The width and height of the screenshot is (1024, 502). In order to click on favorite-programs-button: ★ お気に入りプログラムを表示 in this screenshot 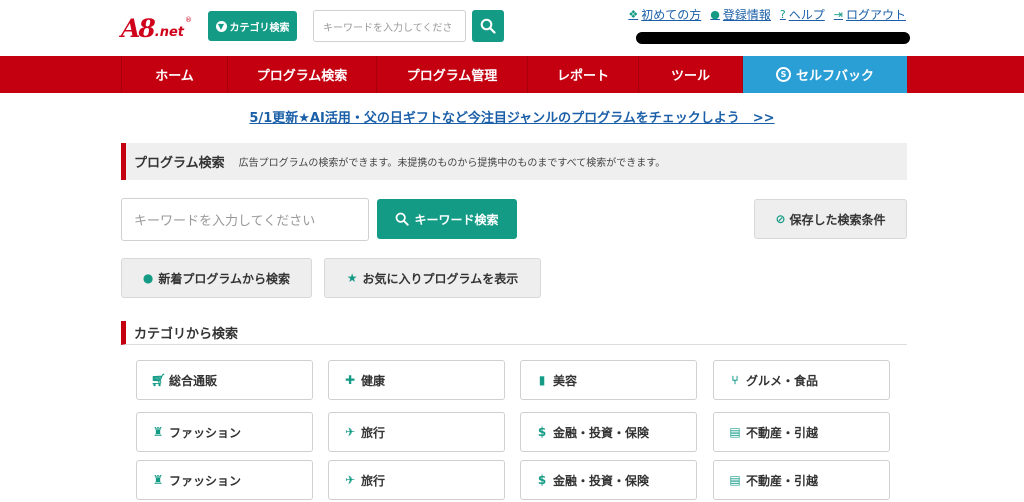, I will do `click(432, 278)`.